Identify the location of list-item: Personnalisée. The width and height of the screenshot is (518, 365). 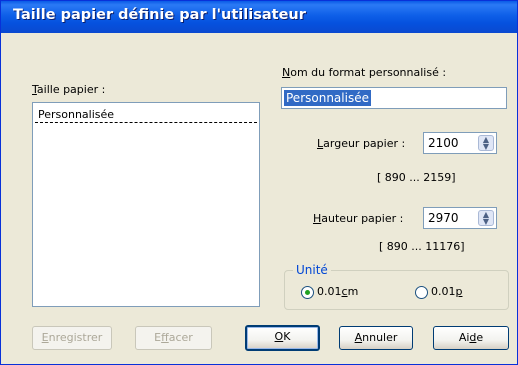
(146, 114).